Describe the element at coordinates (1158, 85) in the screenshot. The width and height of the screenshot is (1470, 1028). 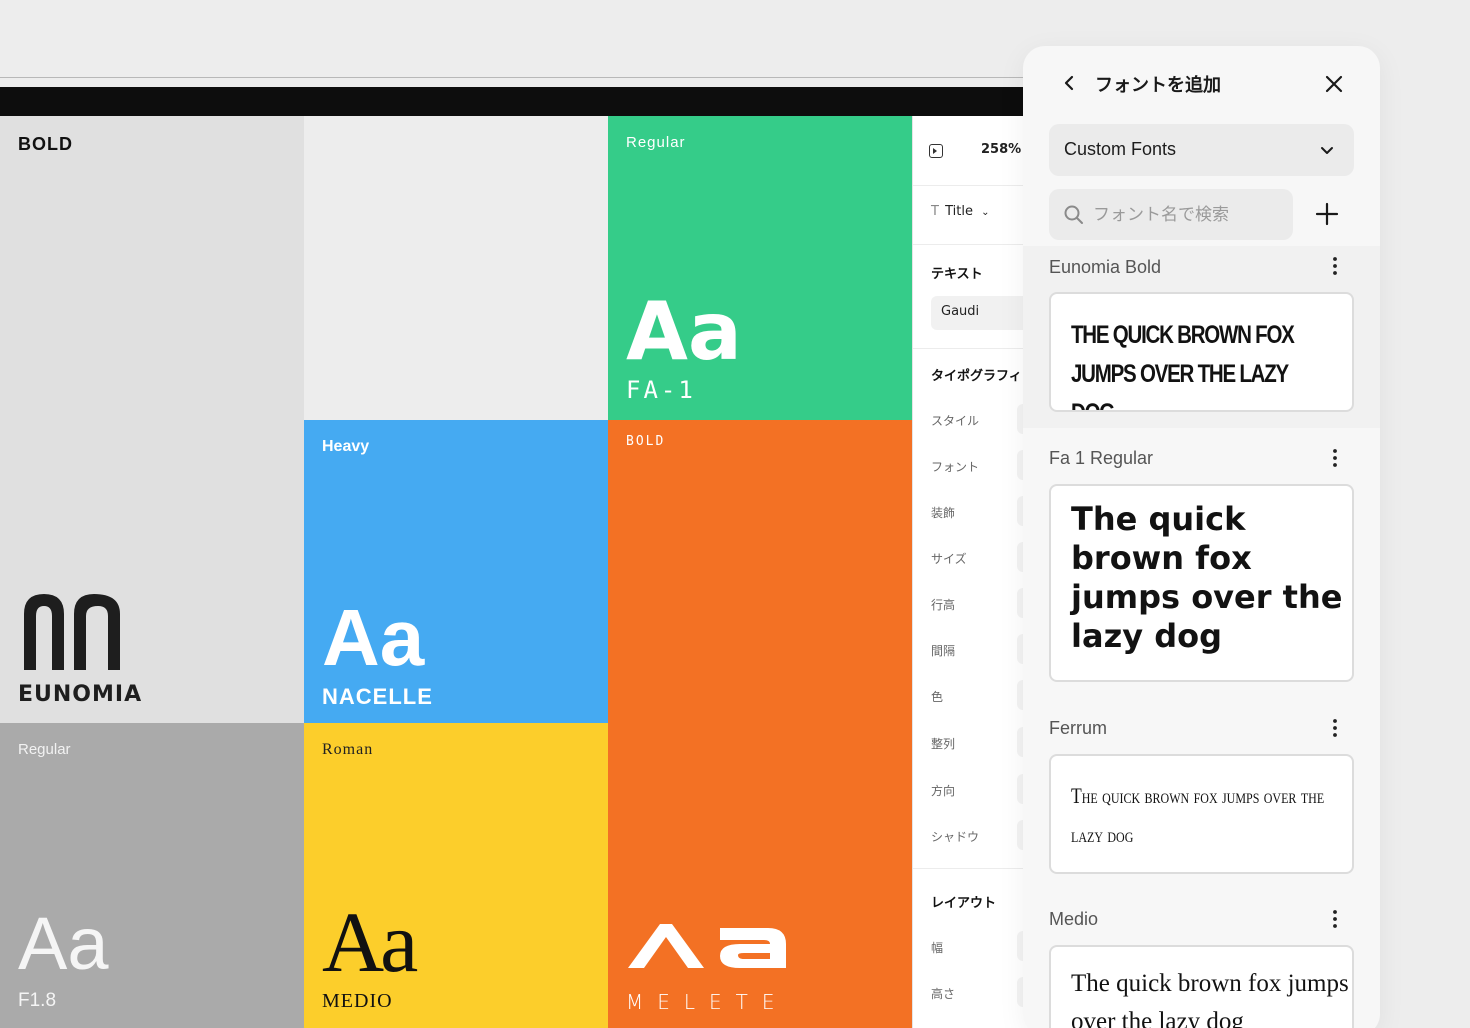
I see `panel-title: フォントを追加` at that location.